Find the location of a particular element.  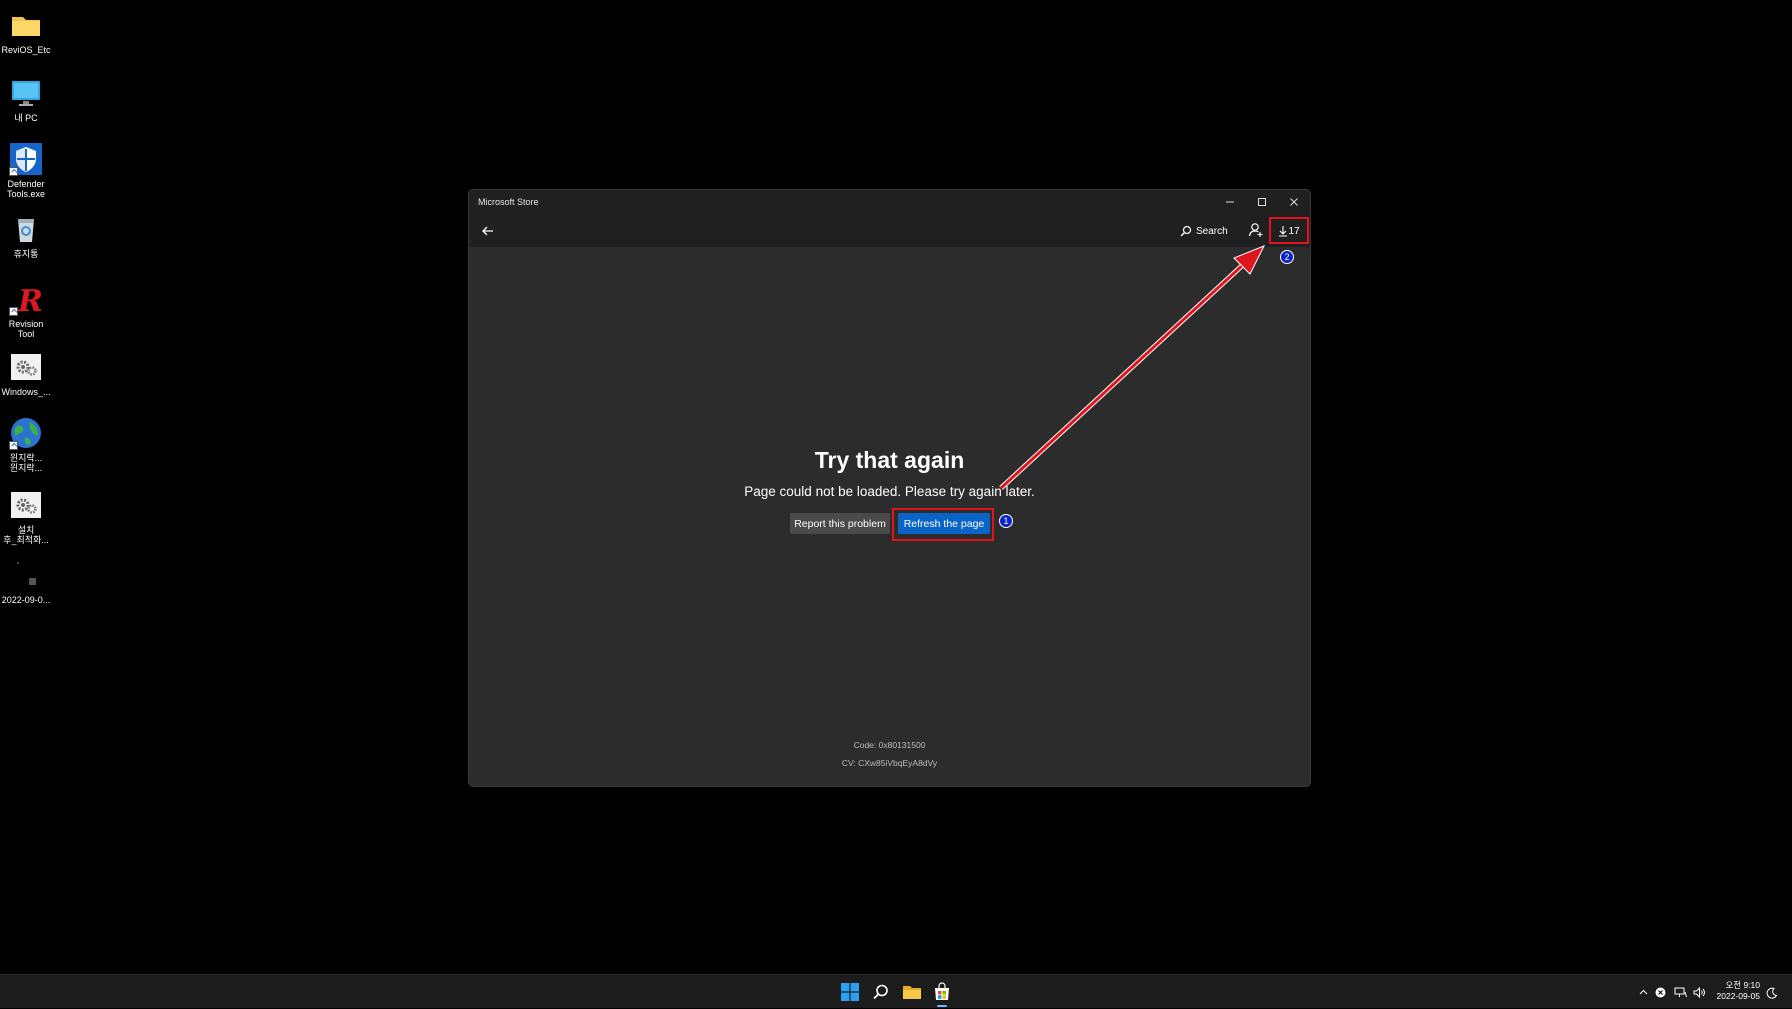

network-icon is located at coordinates (1680, 992).